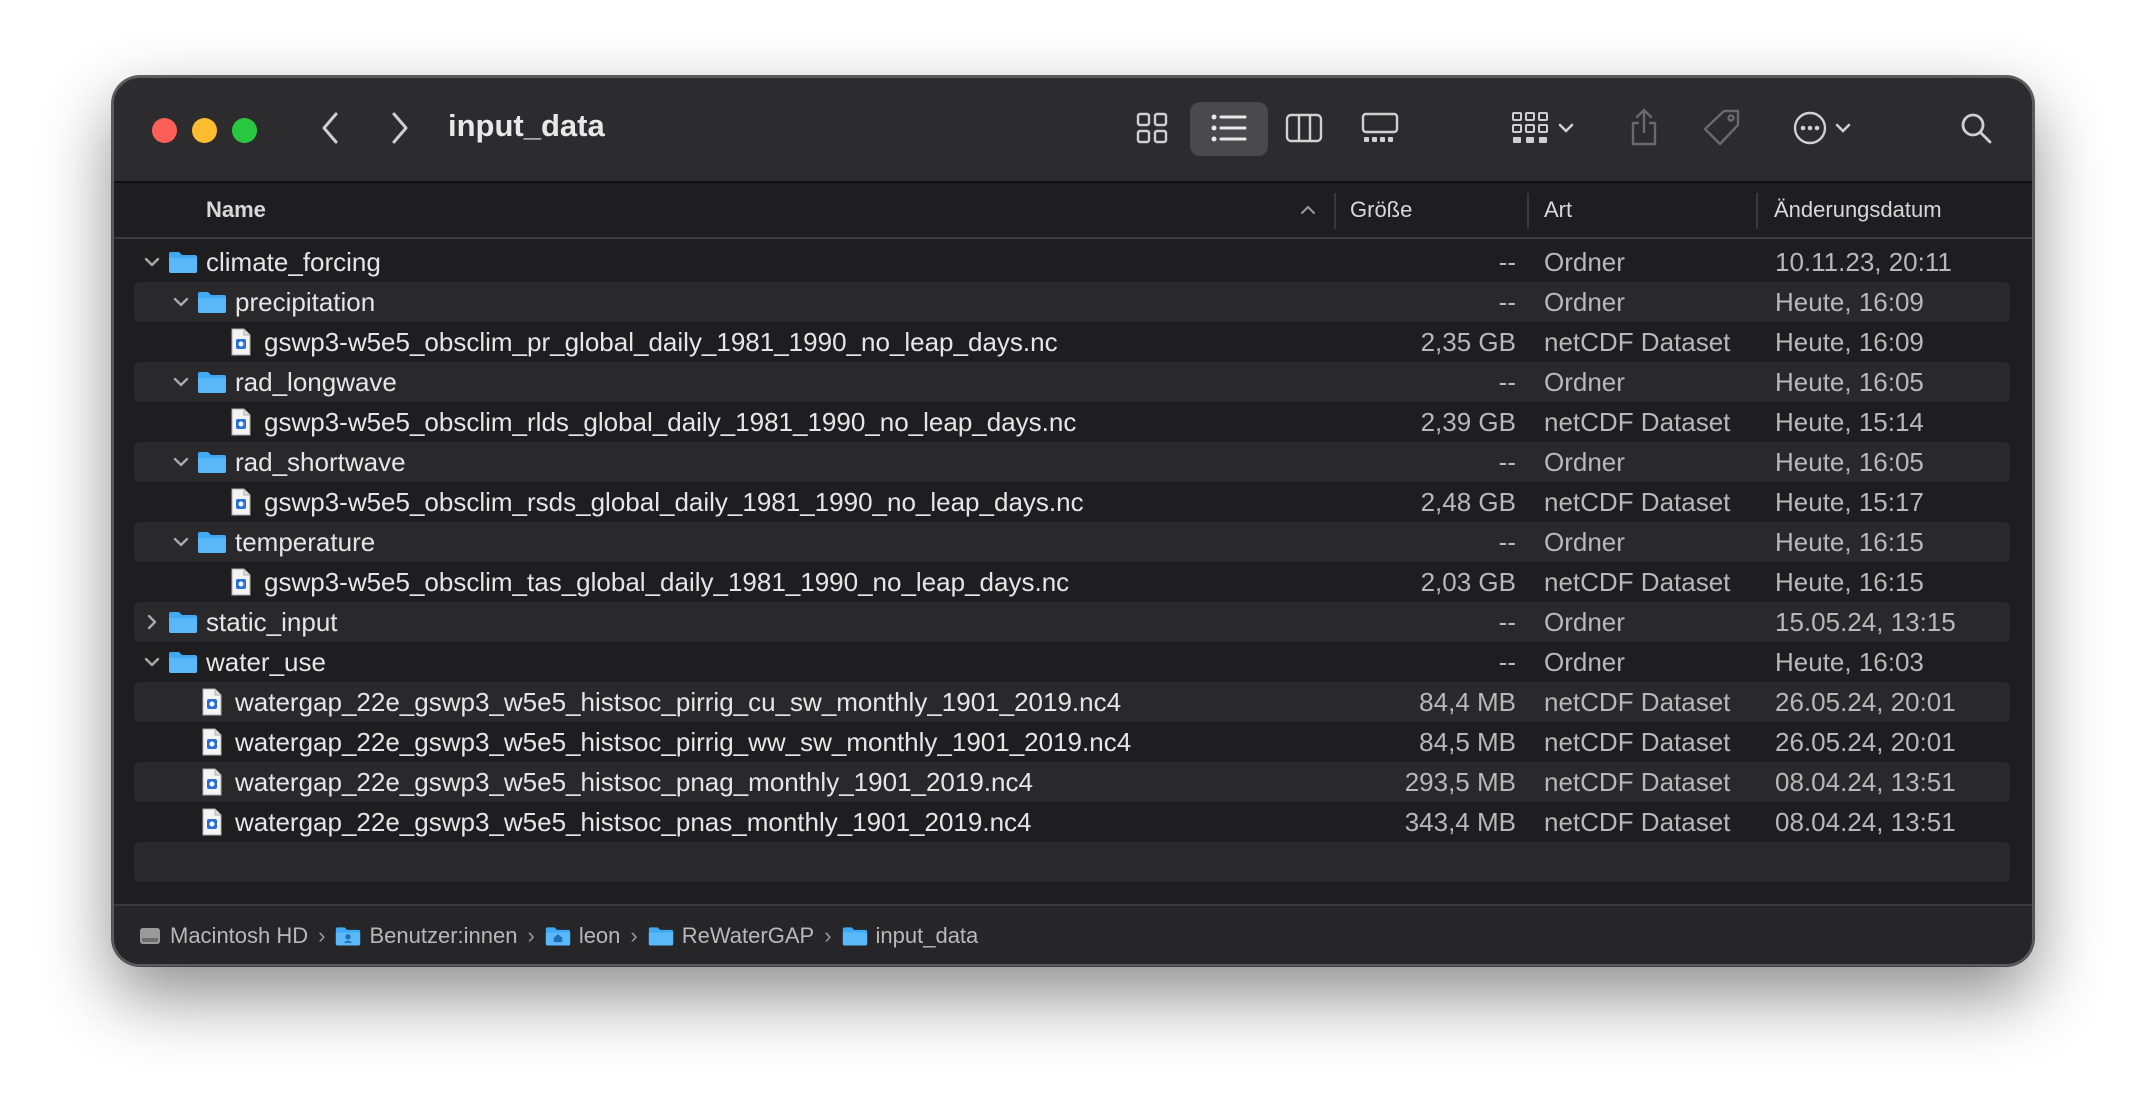  Describe the element at coordinates (1072, 262) in the screenshot. I see `folder-row: climate_forcing -- Ordner 10.11.23, 20:11` at that location.